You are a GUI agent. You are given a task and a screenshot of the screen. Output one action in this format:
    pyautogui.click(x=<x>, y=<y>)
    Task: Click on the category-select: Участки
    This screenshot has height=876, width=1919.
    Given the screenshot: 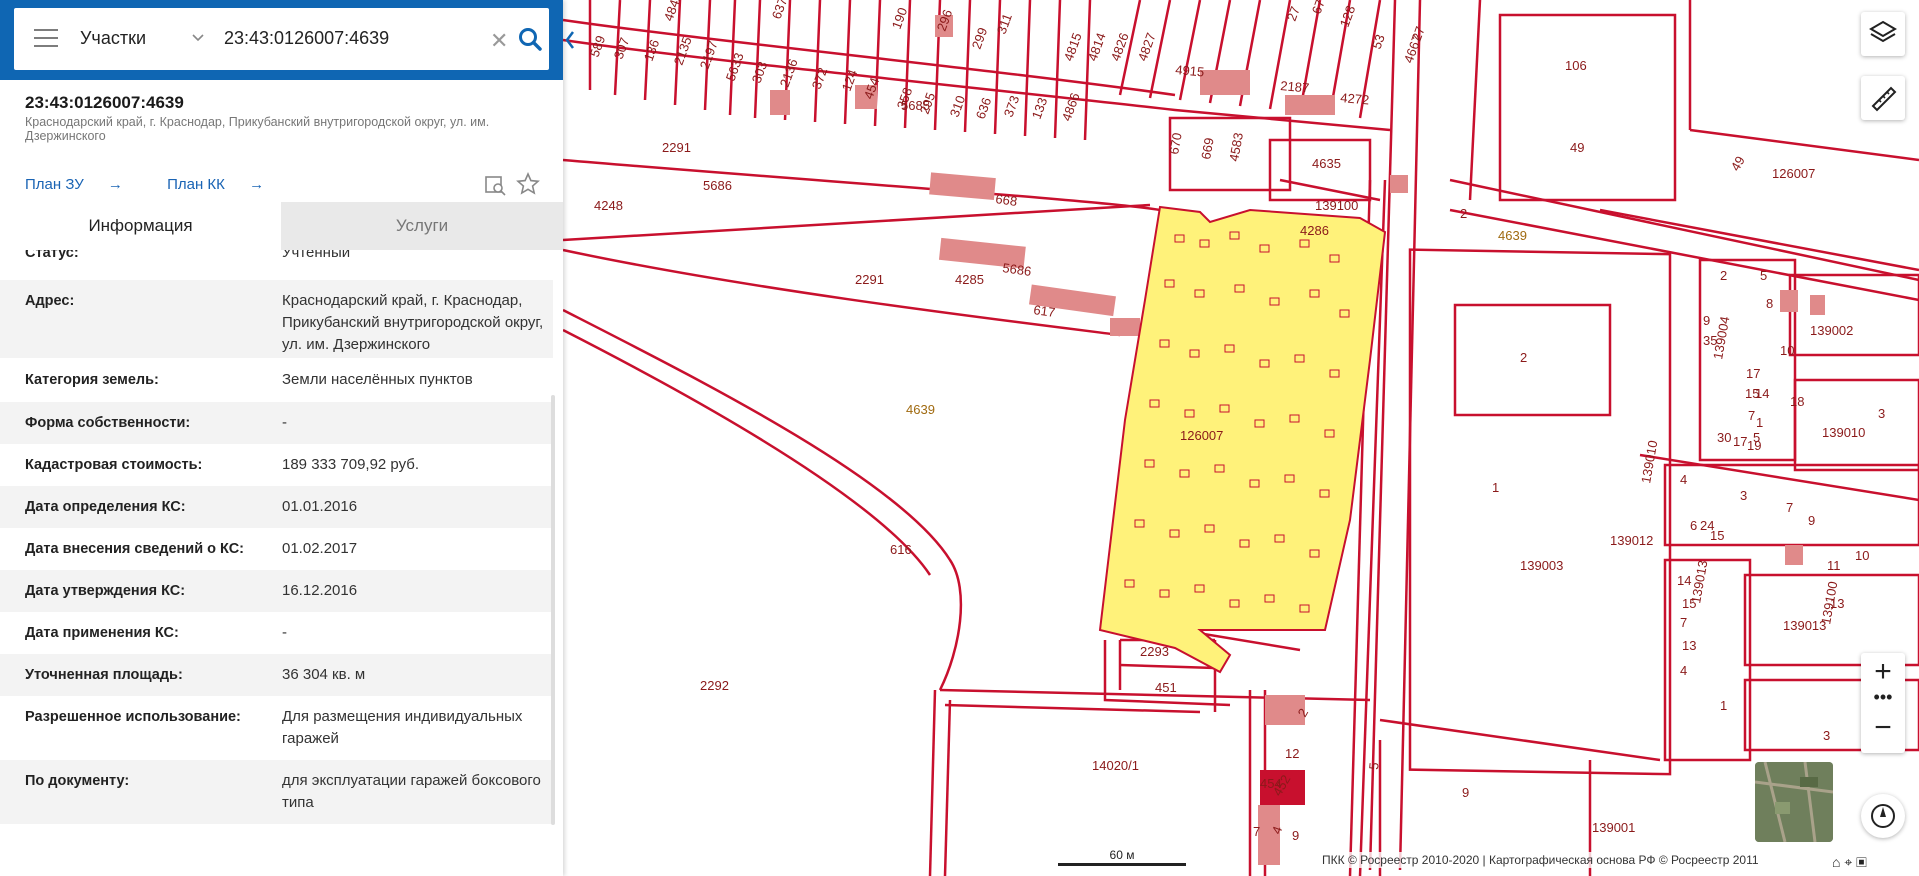 What is the action you would take?
    pyautogui.click(x=113, y=38)
    